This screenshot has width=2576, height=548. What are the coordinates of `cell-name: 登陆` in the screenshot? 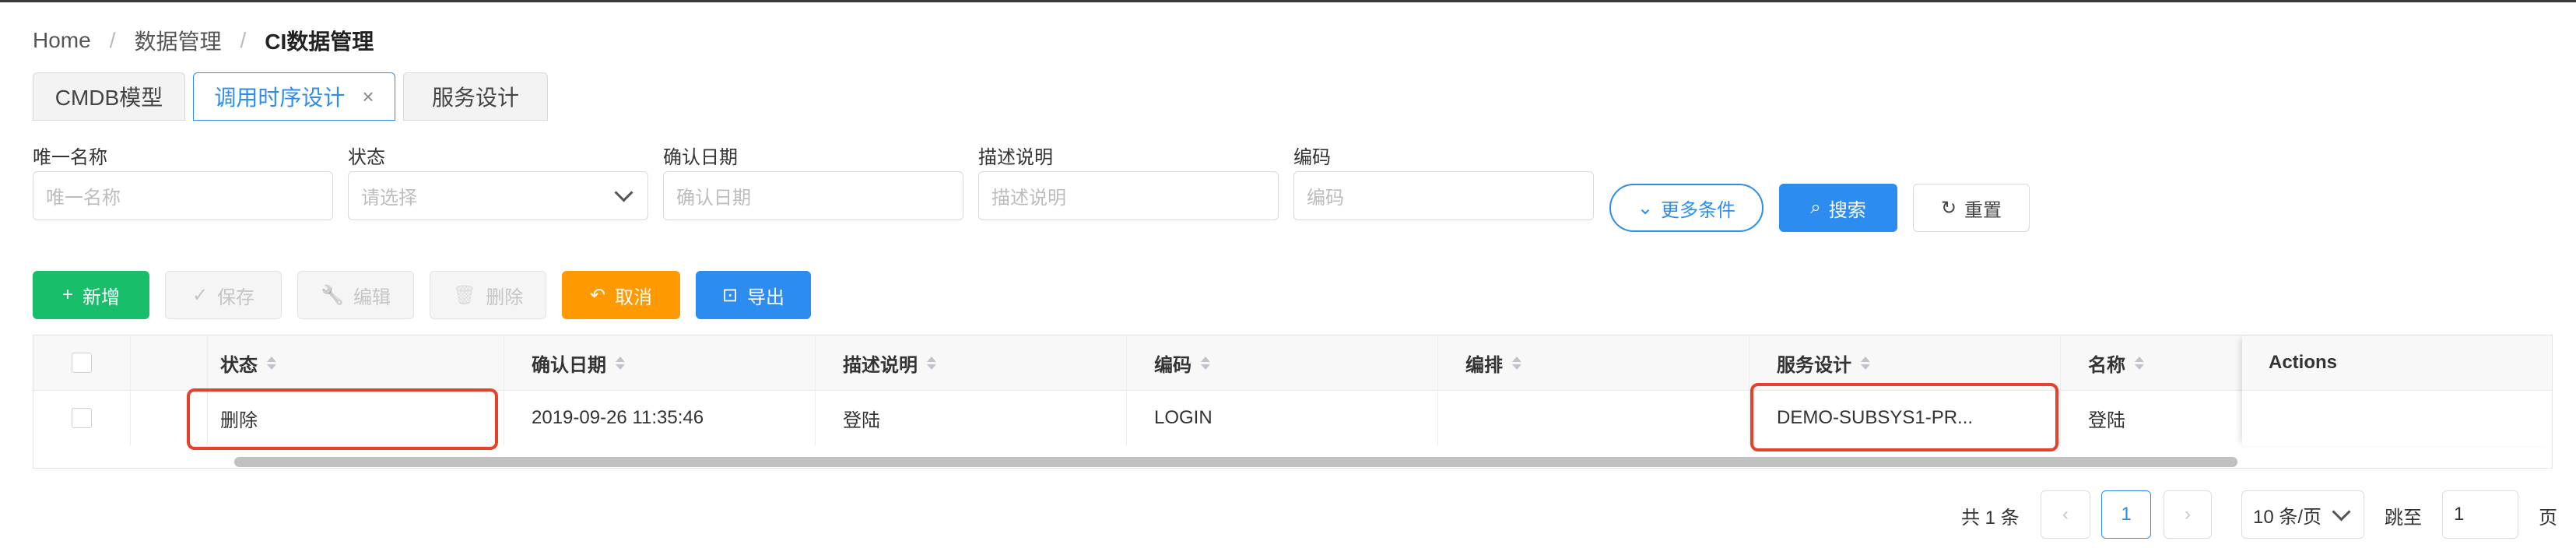 It's located at (2106, 420).